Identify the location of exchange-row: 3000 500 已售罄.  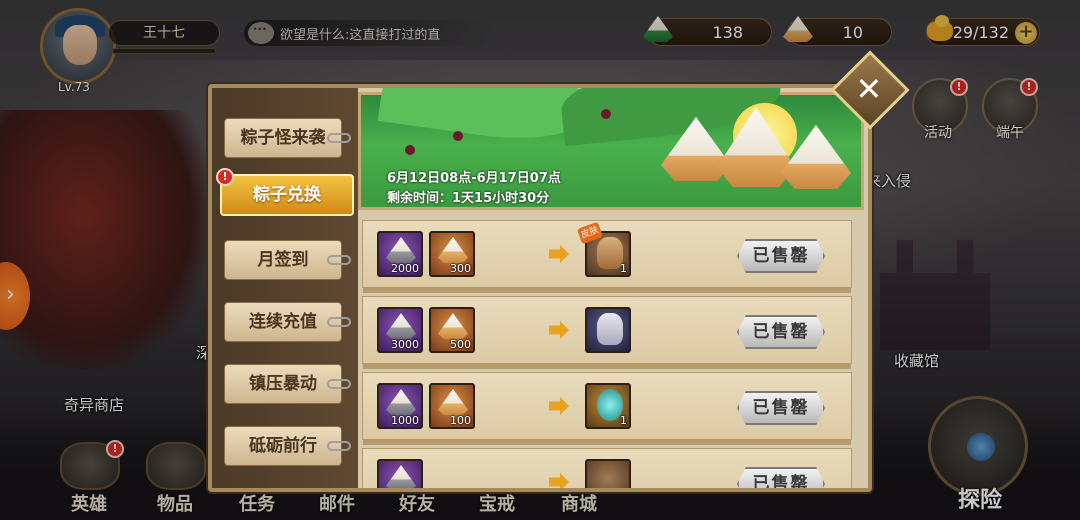
(607, 332).